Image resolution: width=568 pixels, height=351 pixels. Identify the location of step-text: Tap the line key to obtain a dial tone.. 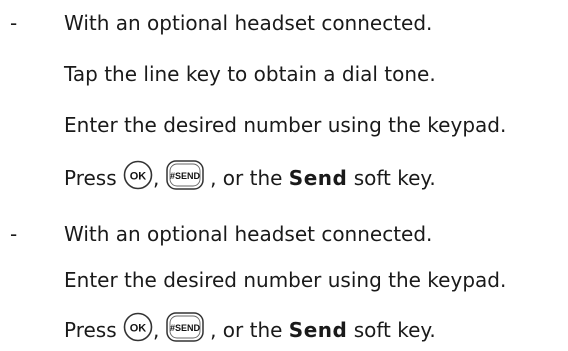
(250, 74).